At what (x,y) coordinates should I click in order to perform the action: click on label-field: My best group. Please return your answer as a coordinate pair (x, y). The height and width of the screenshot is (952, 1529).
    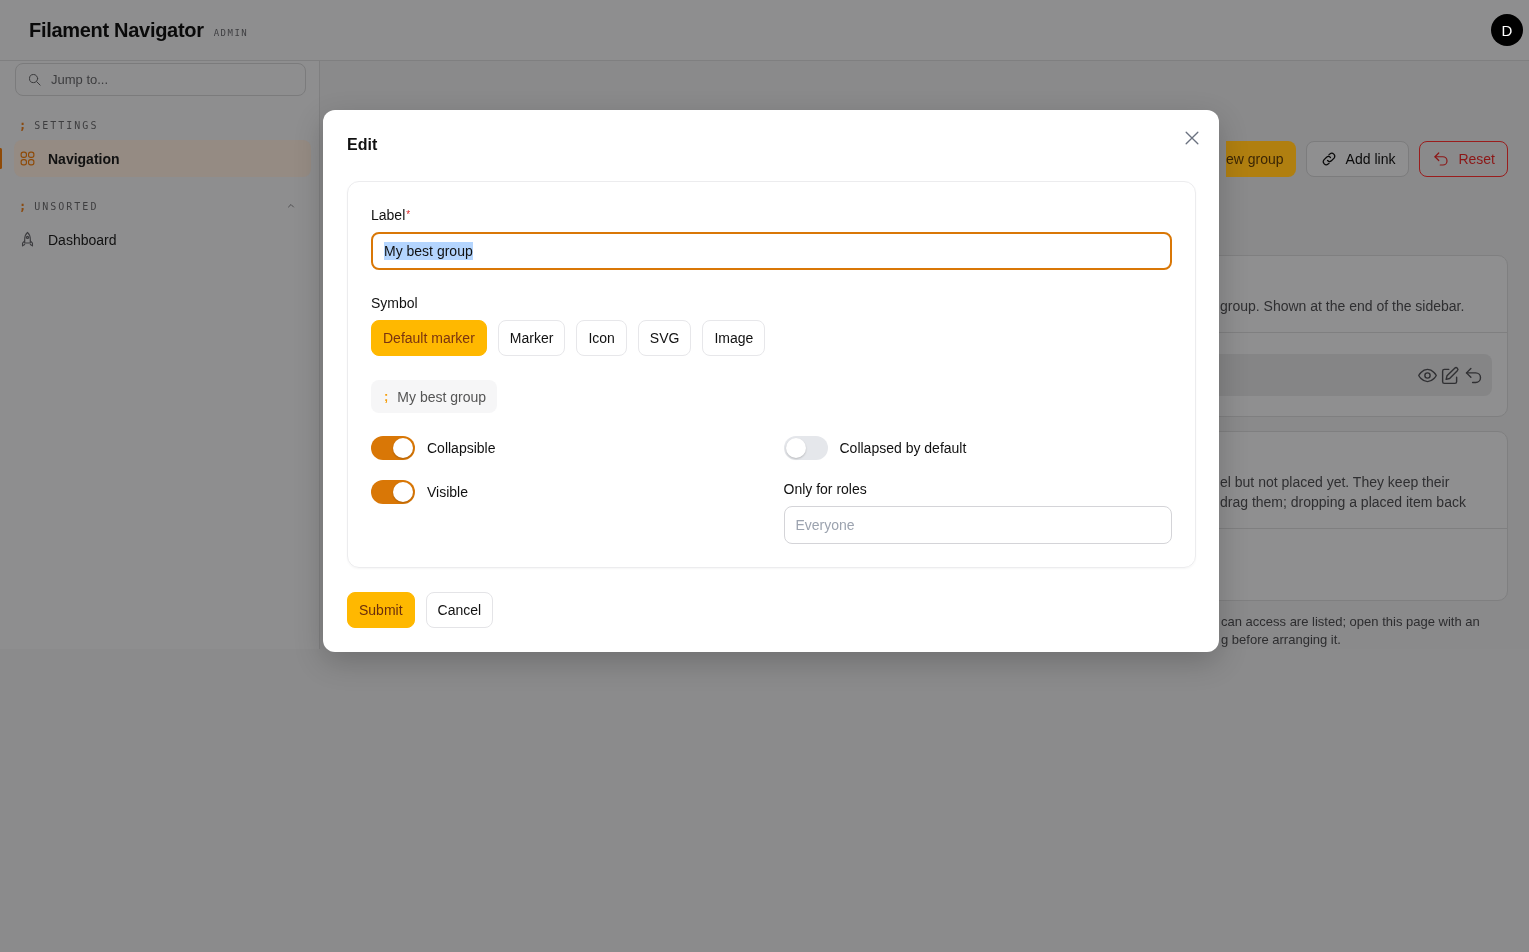
    Looking at the image, I should click on (771, 251).